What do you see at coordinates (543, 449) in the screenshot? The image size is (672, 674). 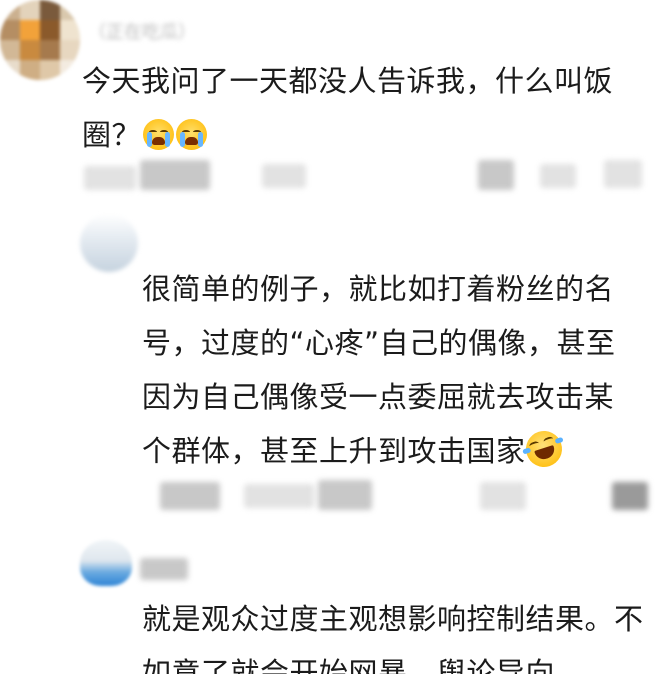 I see `laughing-face-emoji-icon` at bounding box center [543, 449].